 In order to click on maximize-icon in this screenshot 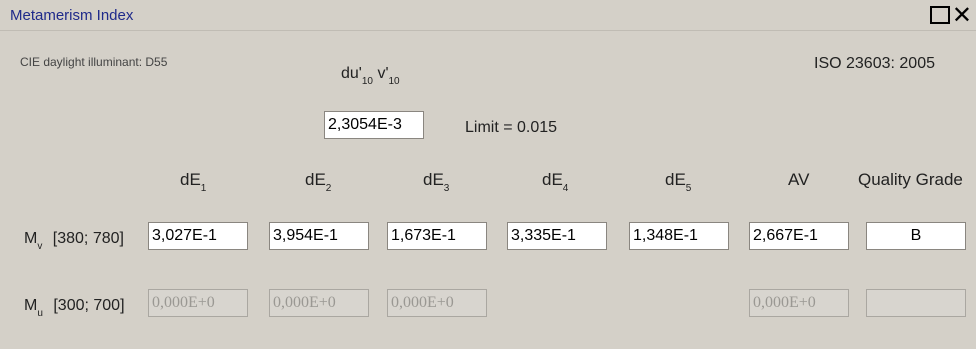, I will do `click(939, 15)`.